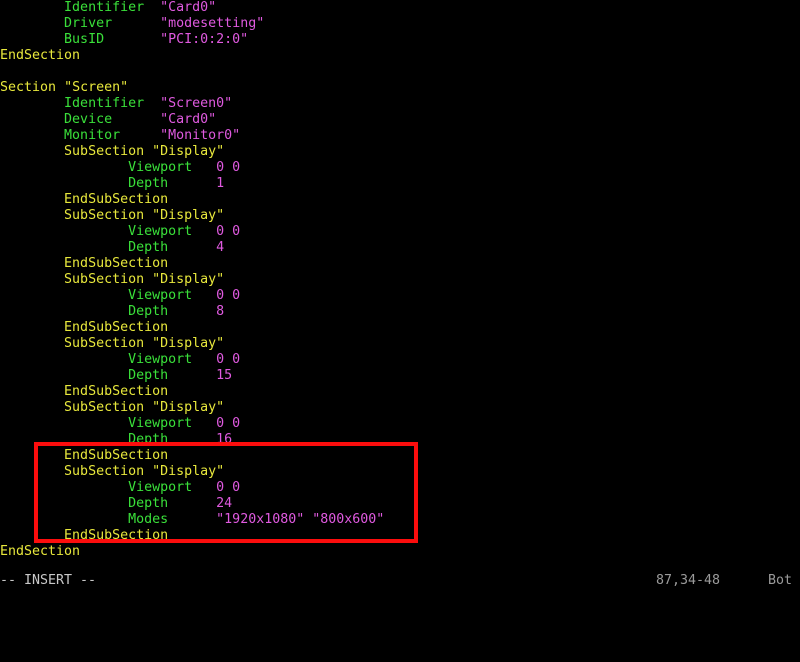  I want to click on editor-line: Section "Screen", so click(400, 88).